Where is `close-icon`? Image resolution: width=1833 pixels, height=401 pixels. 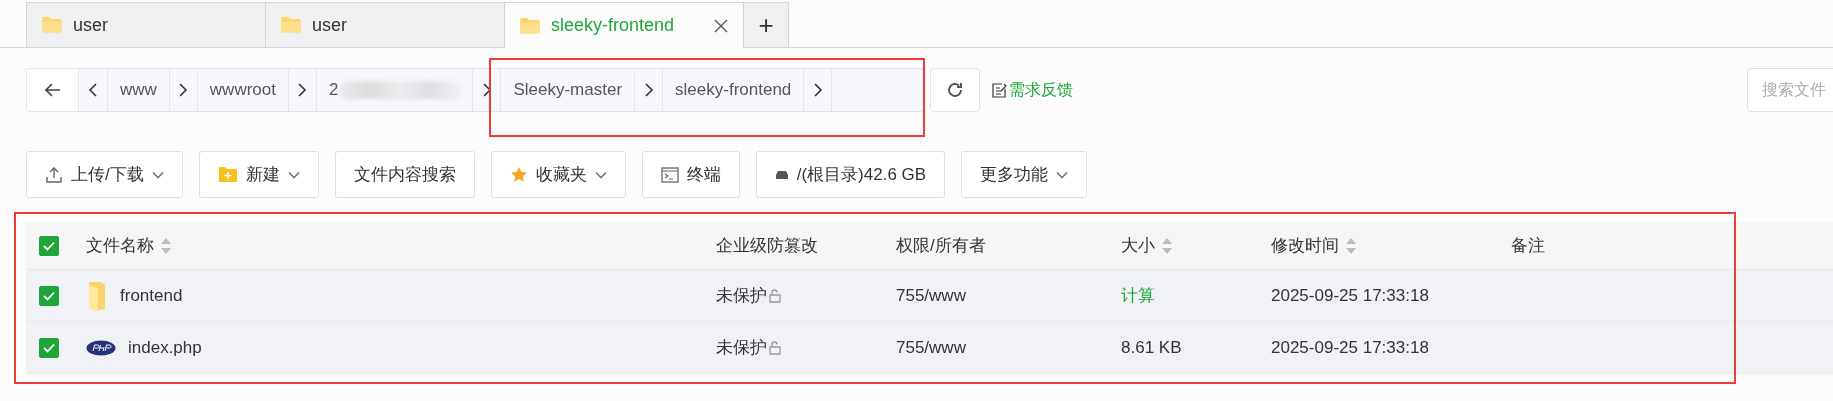 close-icon is located at coordinates (721, 25).